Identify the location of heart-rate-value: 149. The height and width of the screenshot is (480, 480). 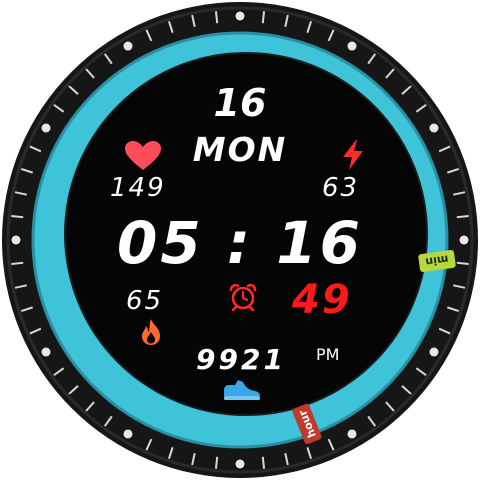
(138, 188).